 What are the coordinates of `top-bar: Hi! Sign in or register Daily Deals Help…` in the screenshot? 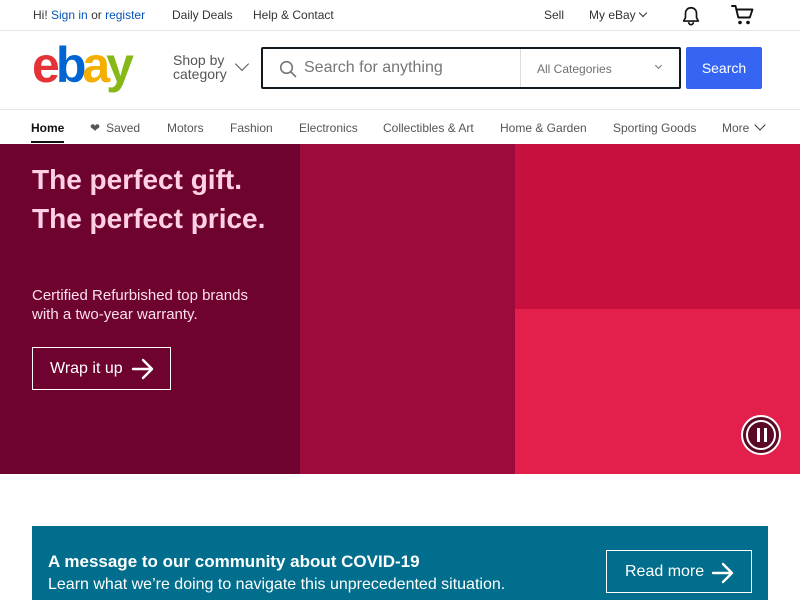 It's located at (400, 15).